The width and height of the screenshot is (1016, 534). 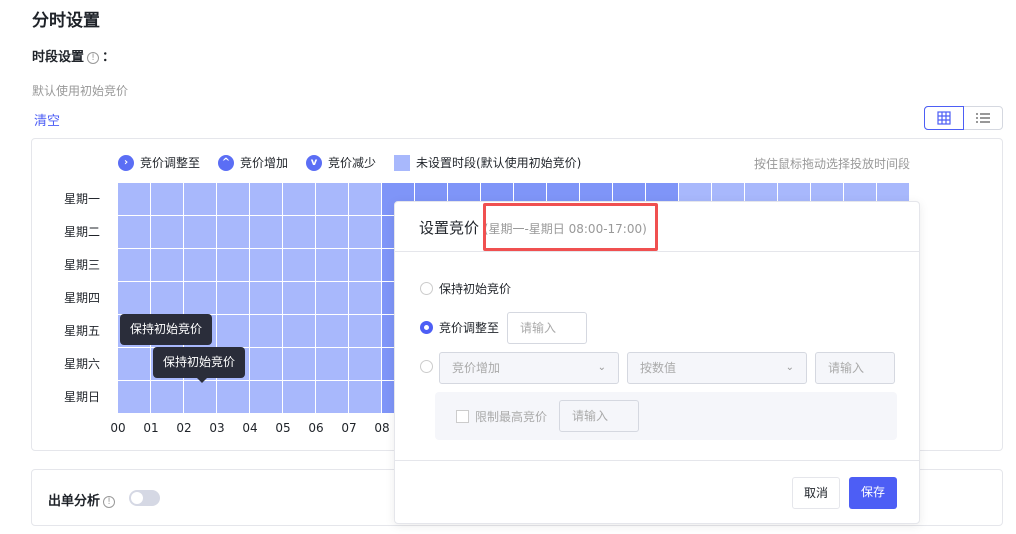 What do you see at coordinates (426, 327) in the screenshot?
I see `radio-adjust` at bounding box center [426, 327].